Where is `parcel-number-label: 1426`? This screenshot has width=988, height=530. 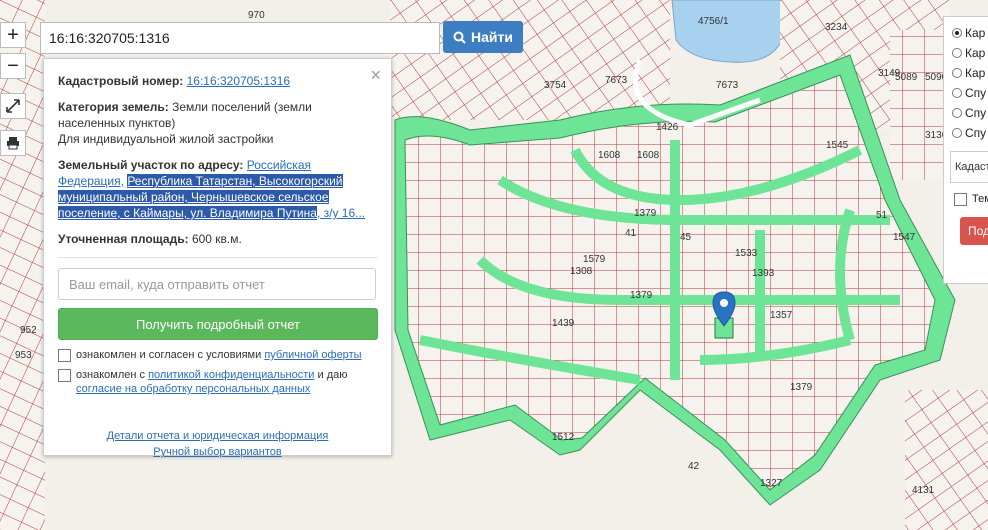
parcel-number-label: 1426 is located at coordinates (667, 127).